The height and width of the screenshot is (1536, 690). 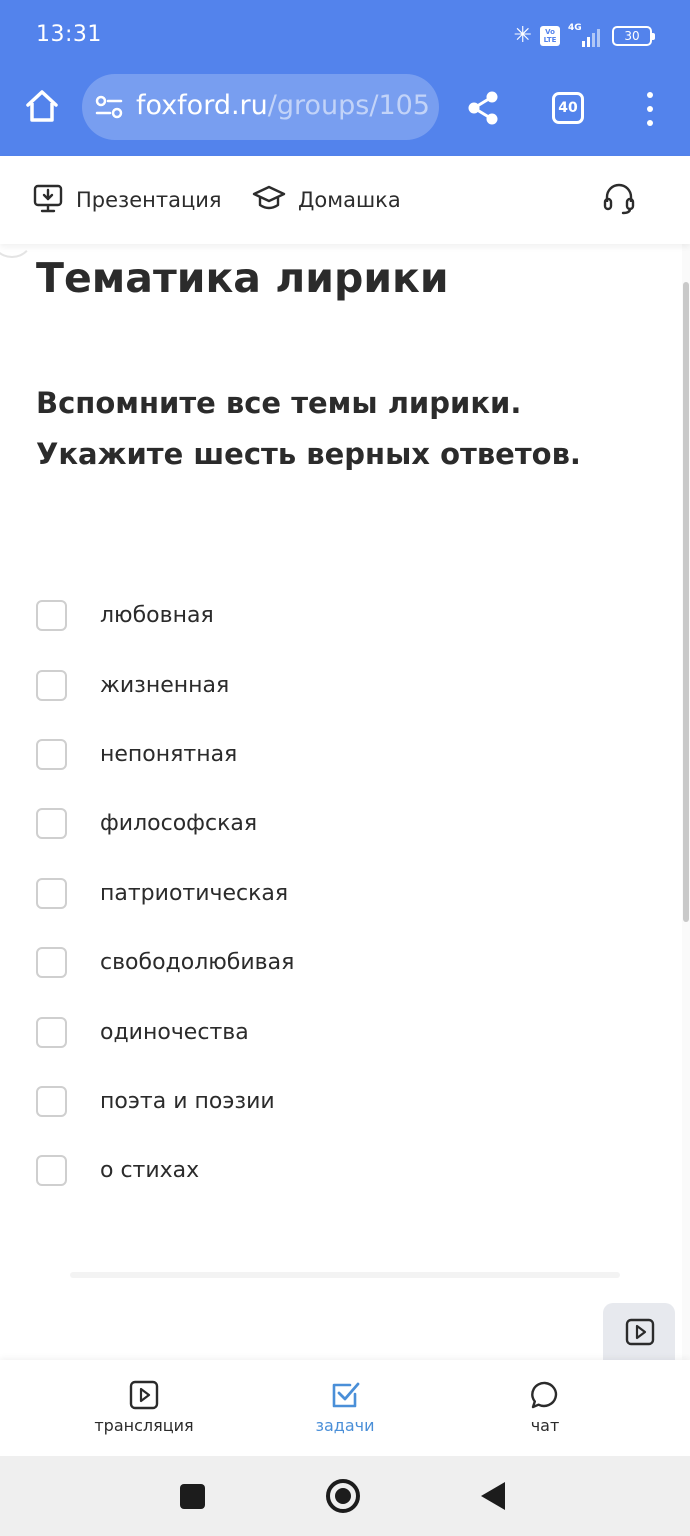 I want to click on answer-option: поэта и поэзии, so click(x=336, y=1101).